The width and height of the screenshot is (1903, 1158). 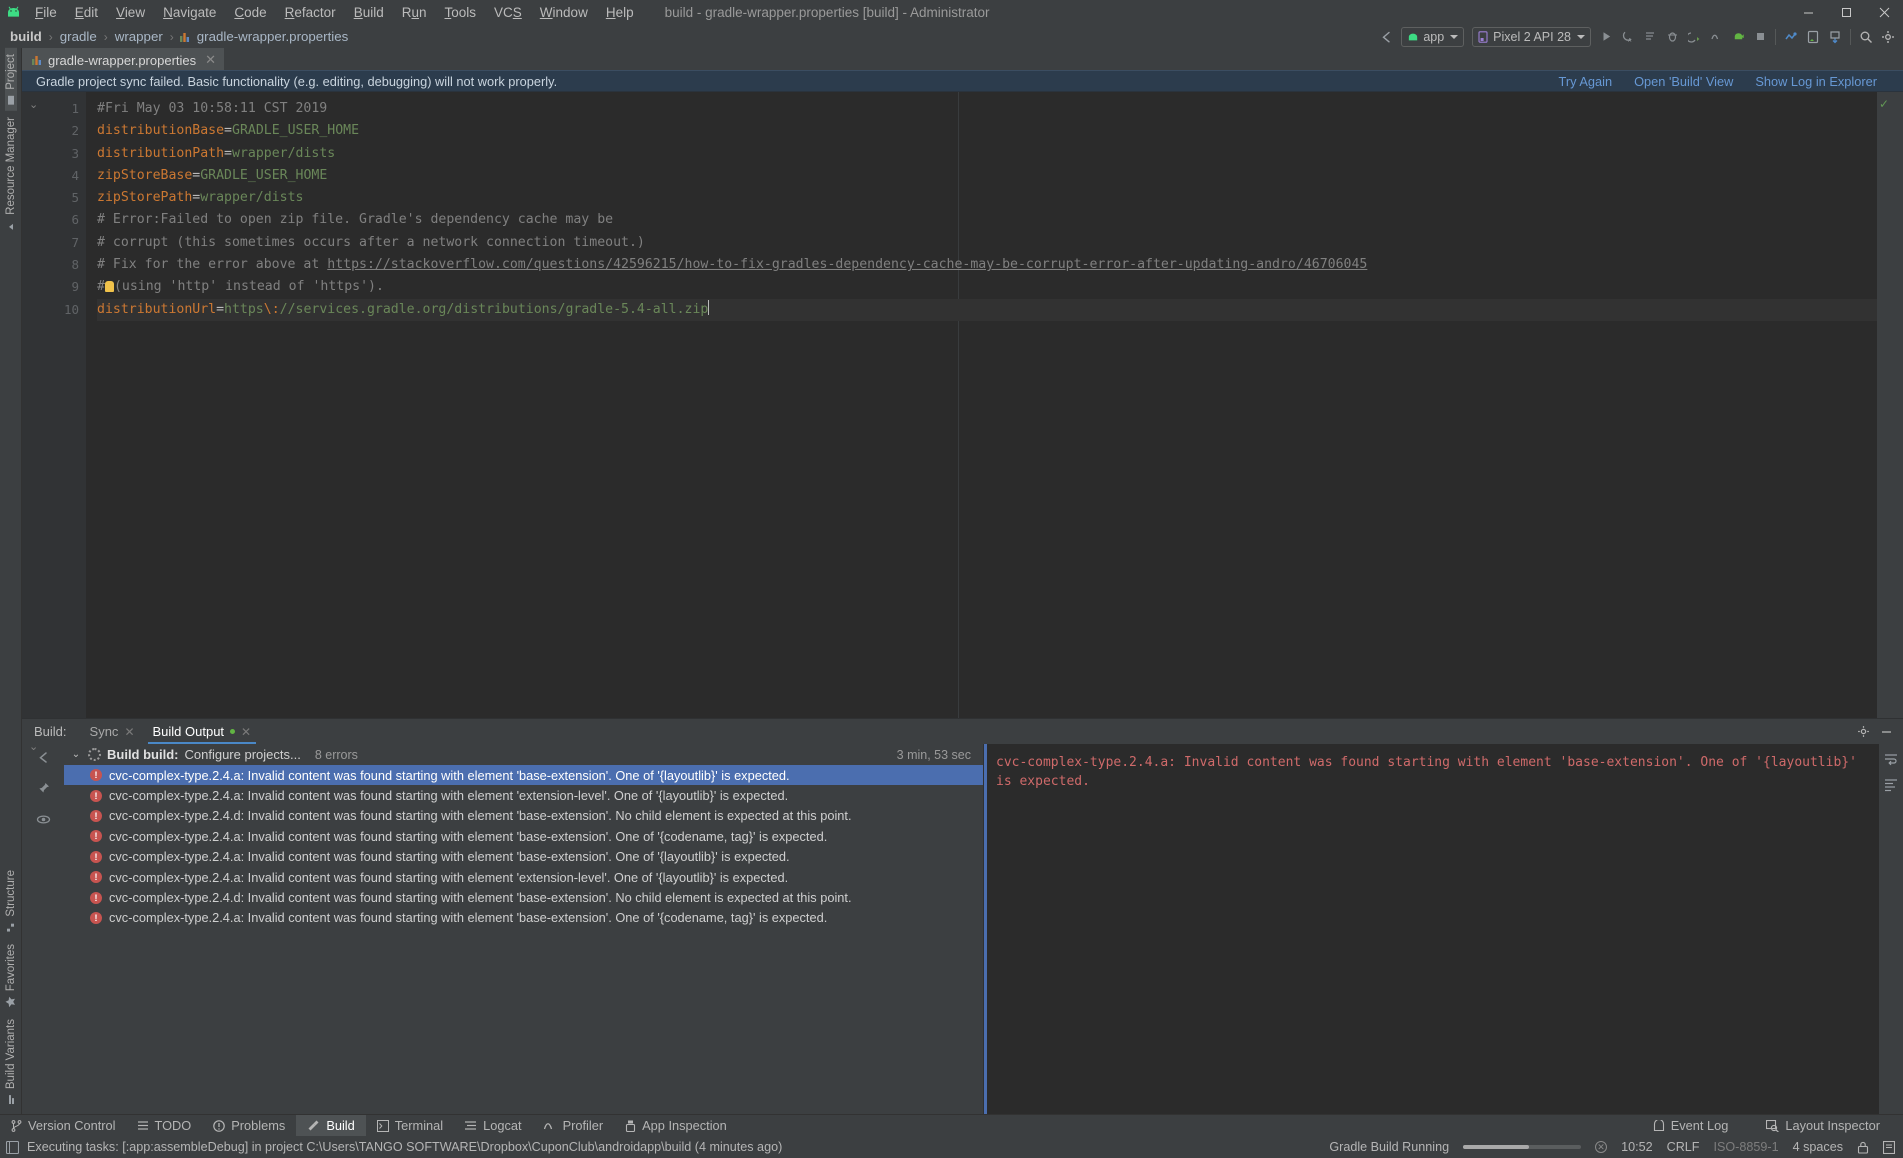 What do you see at coordinates (461, 12) in the screenshot?
I see `menu-tools: Tools` at bounding box center [461, 12].